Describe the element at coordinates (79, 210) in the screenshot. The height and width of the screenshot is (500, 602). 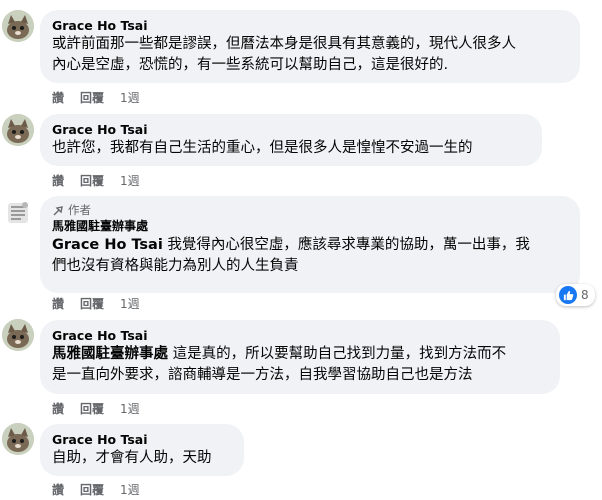
I see `author-label: 作者` at that location.